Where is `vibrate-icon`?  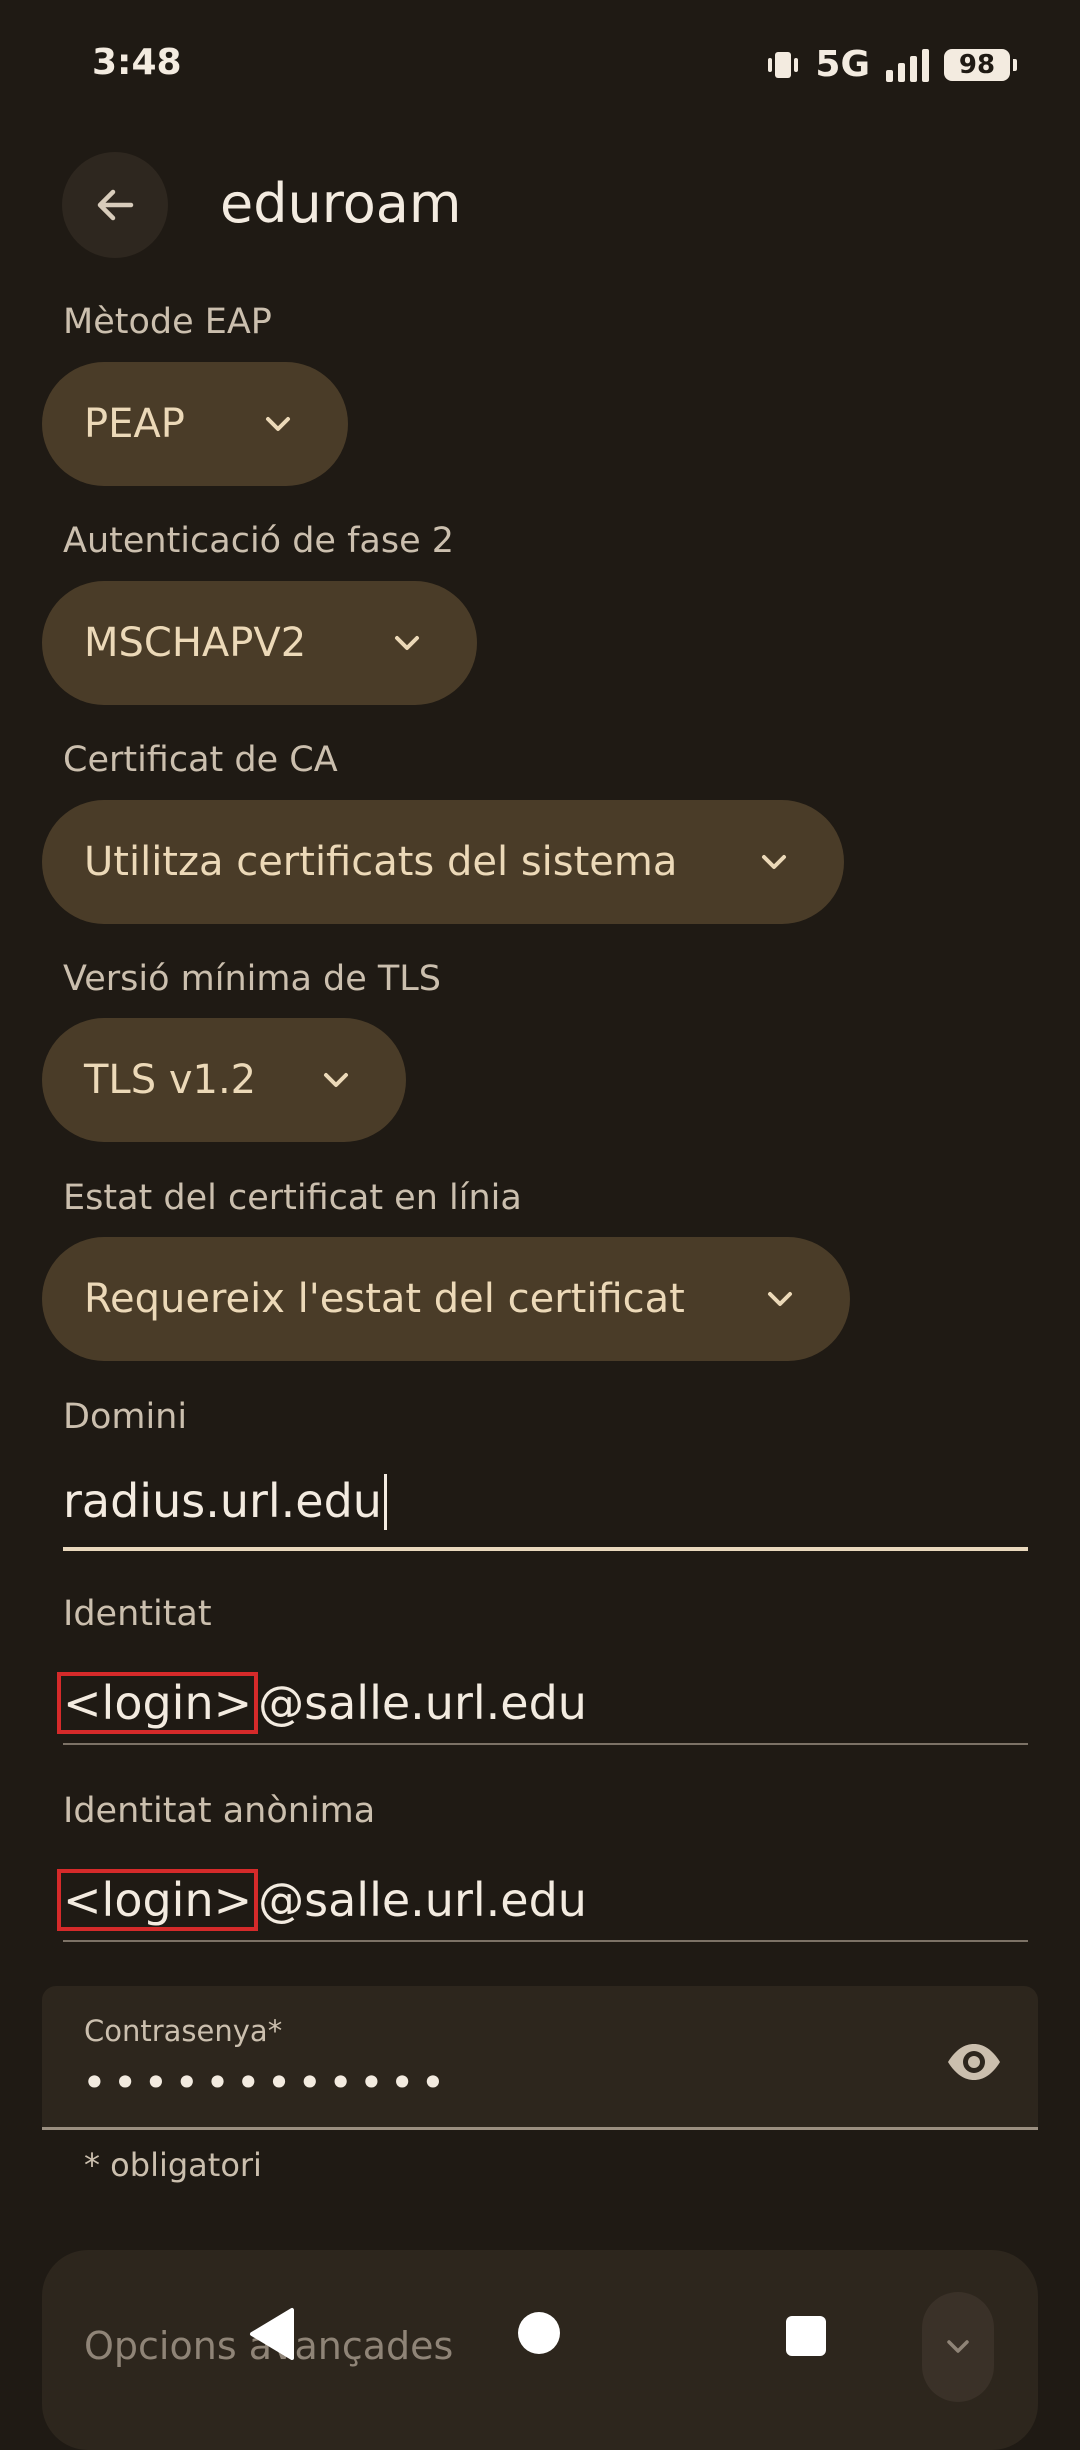
vibrate-icon is located at coordinates (783, 64).